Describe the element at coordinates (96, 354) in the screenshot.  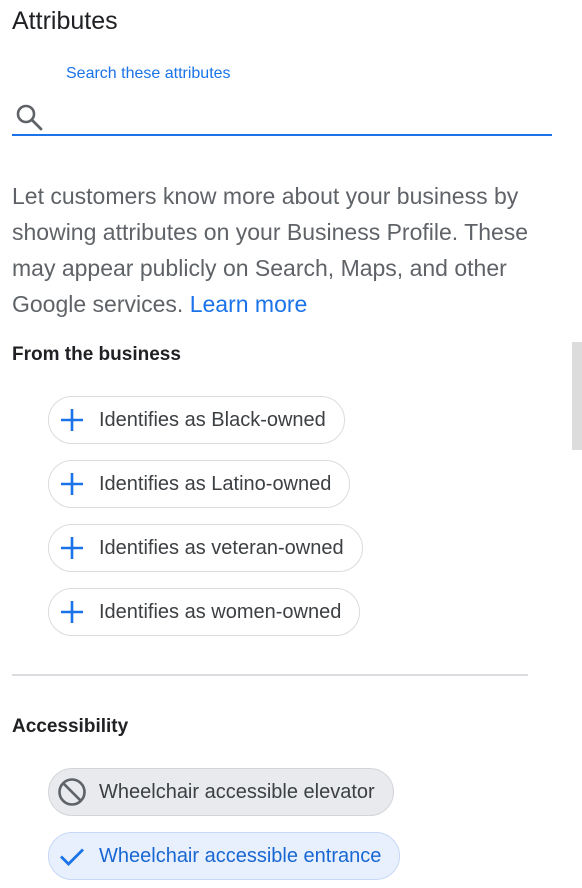
I see `section-title-business: From the business` at that location.